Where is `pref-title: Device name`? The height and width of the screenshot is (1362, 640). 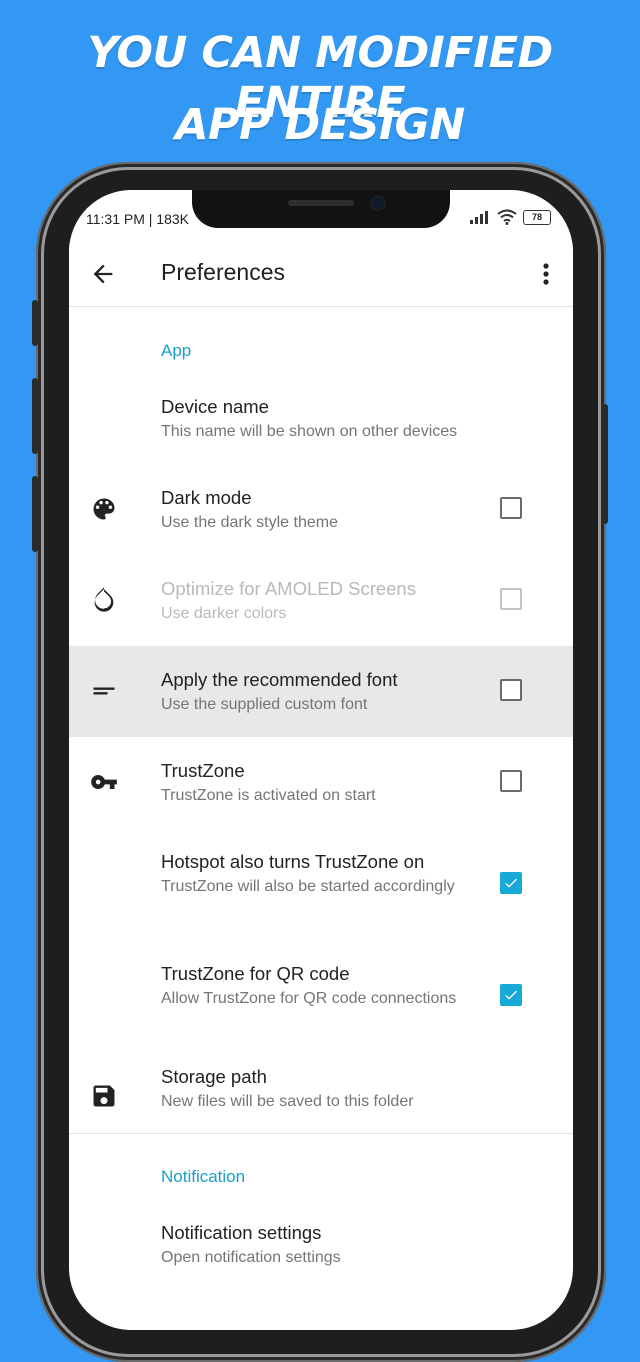 pref-title: Device name is located at coordinates (215, 406).